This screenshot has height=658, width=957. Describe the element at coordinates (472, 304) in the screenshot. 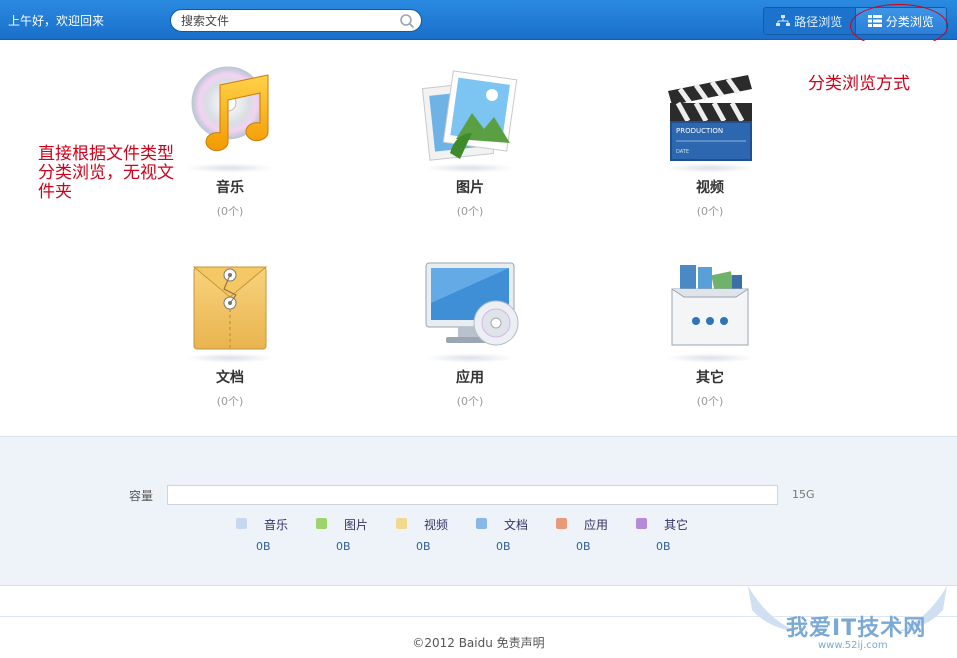

I see `application-icon` at that location.